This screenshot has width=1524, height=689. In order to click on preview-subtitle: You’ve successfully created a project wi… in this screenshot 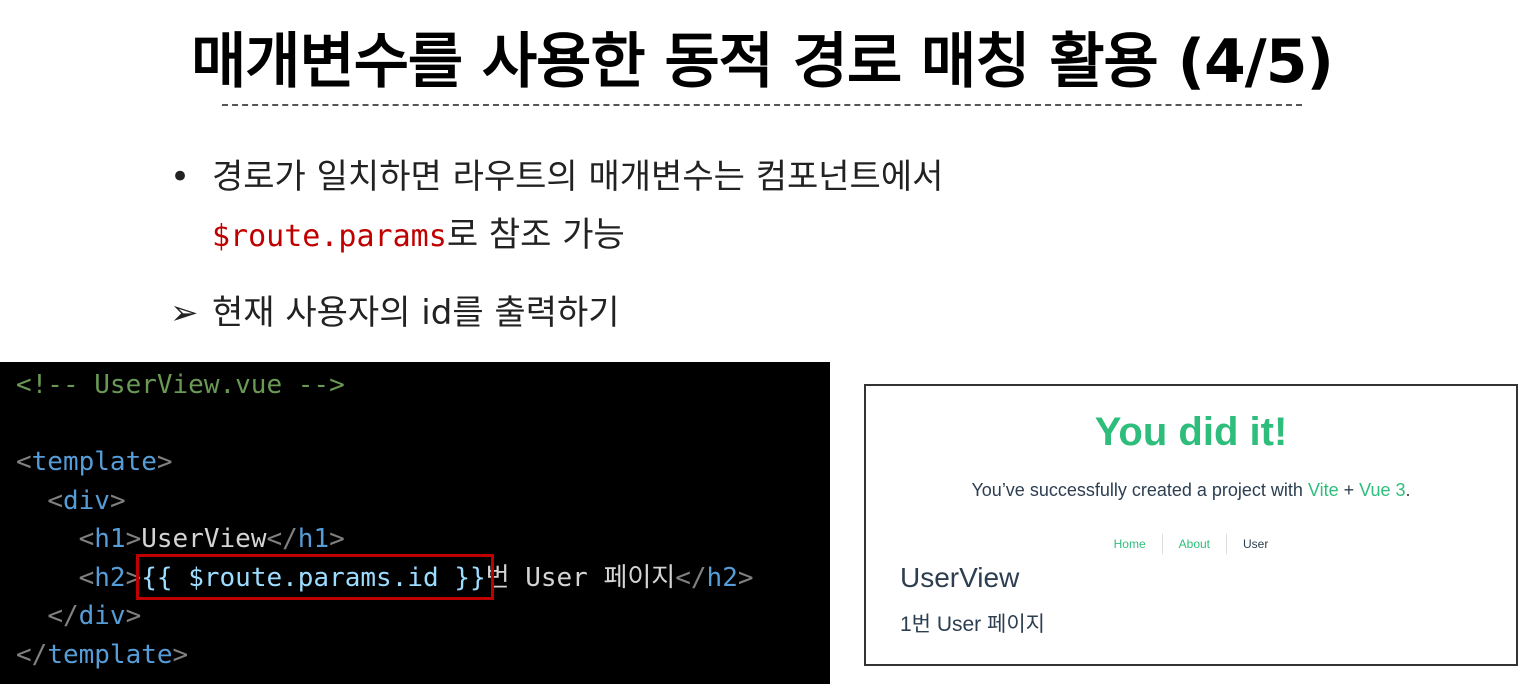, I will do `click(1191, 490)`.